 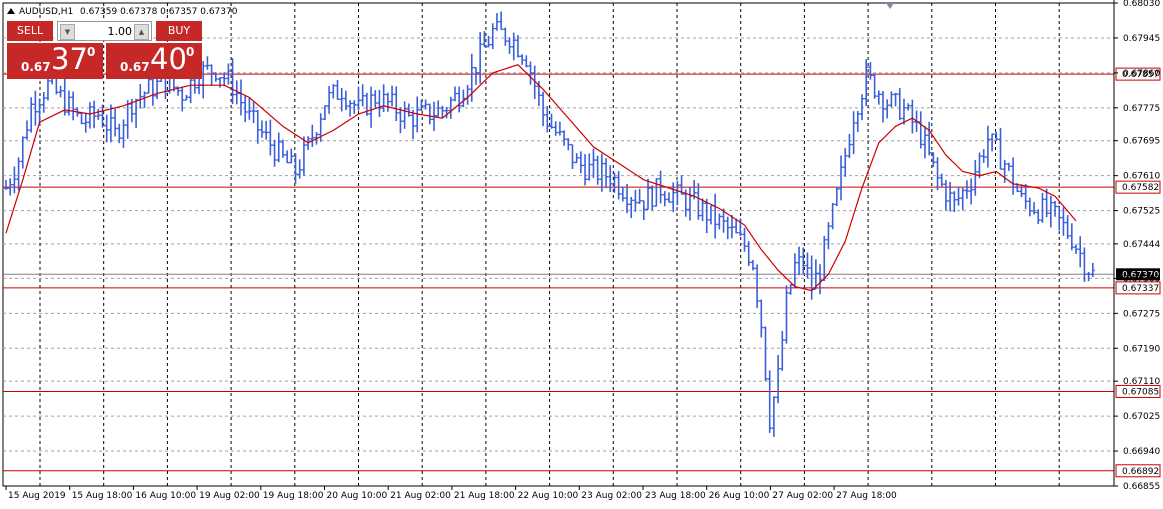 I want to click on y-tick-label: 0.66855, so click(x=1141, y=487).